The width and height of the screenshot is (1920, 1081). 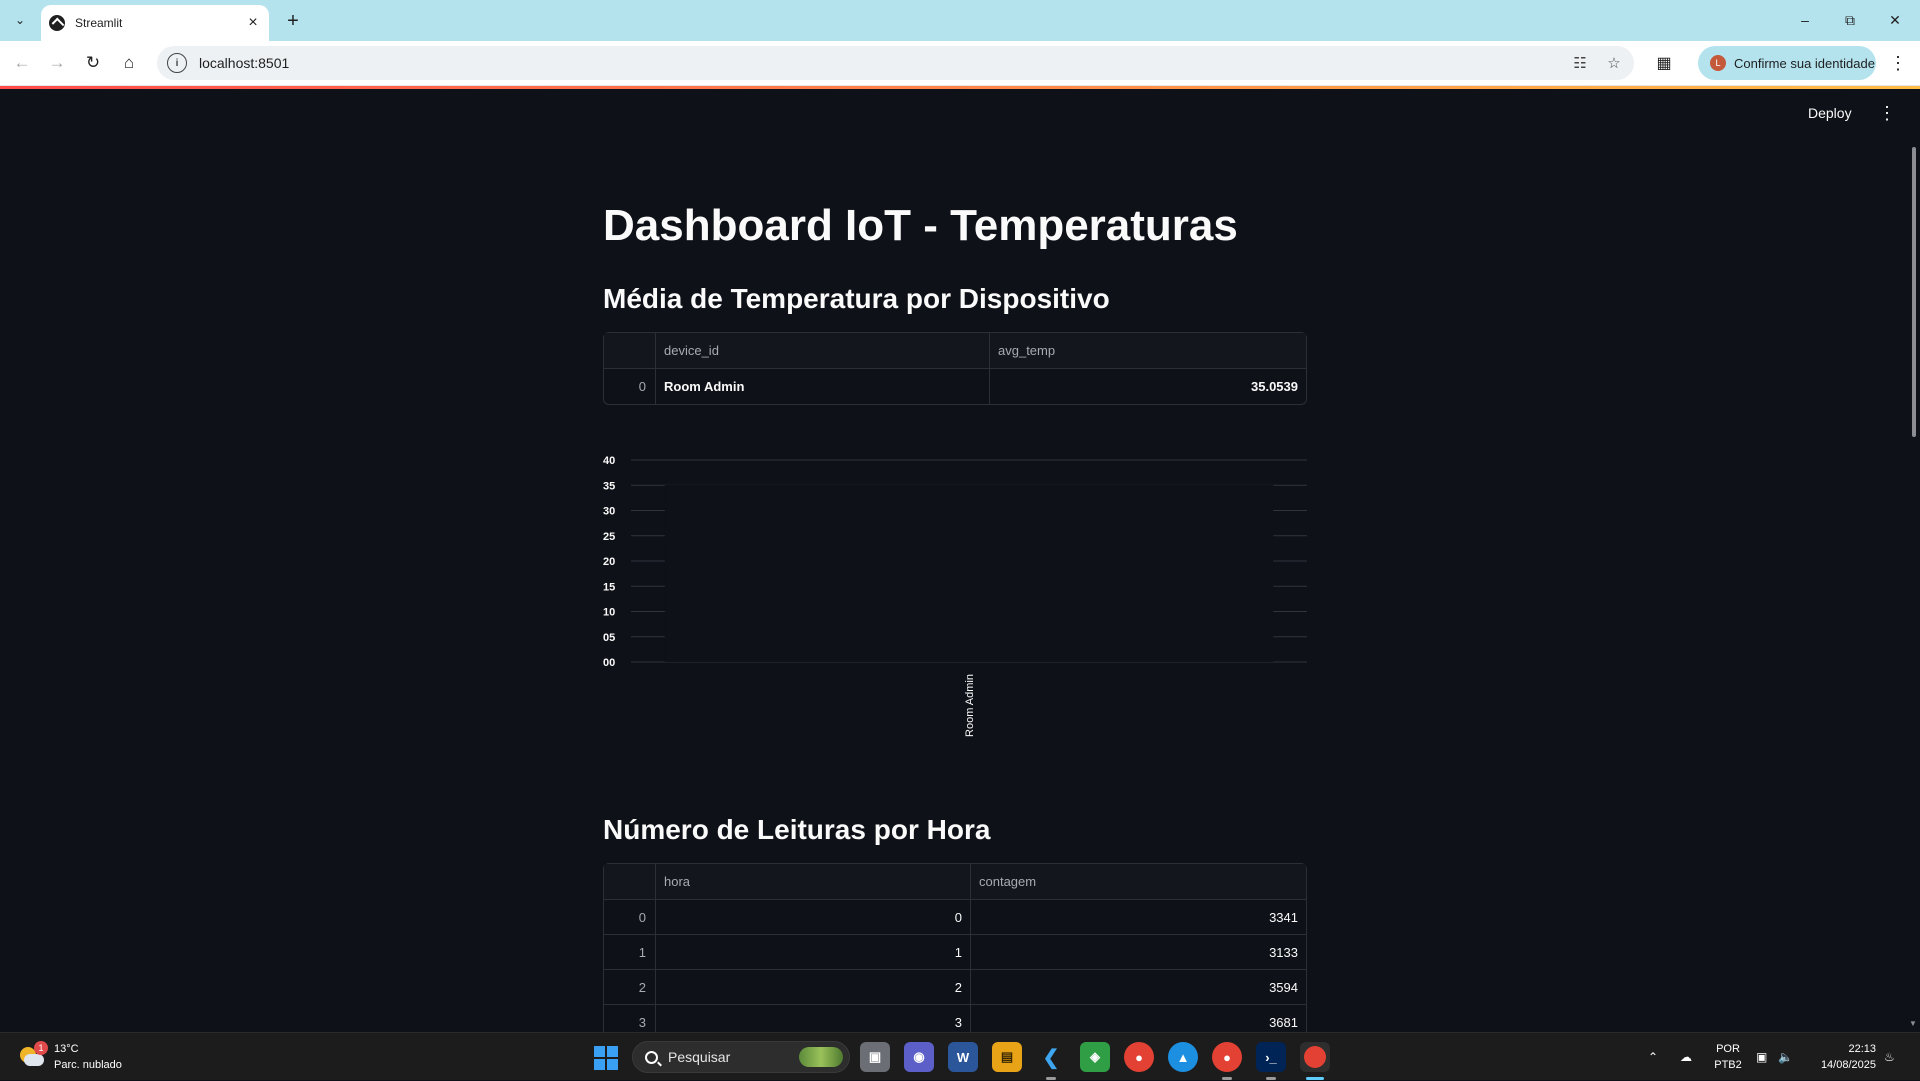 I want to click on reload-icon: ↻, so click(x=93, y=63).